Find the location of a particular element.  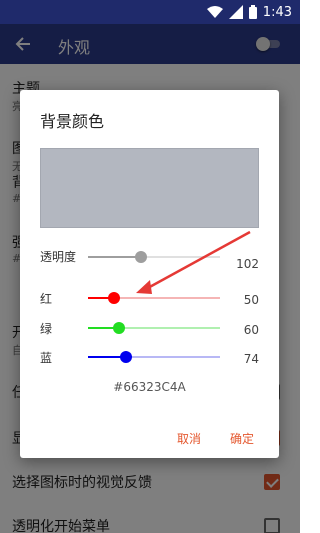

alpha-value: 102 is located at coordinates (247, 264).